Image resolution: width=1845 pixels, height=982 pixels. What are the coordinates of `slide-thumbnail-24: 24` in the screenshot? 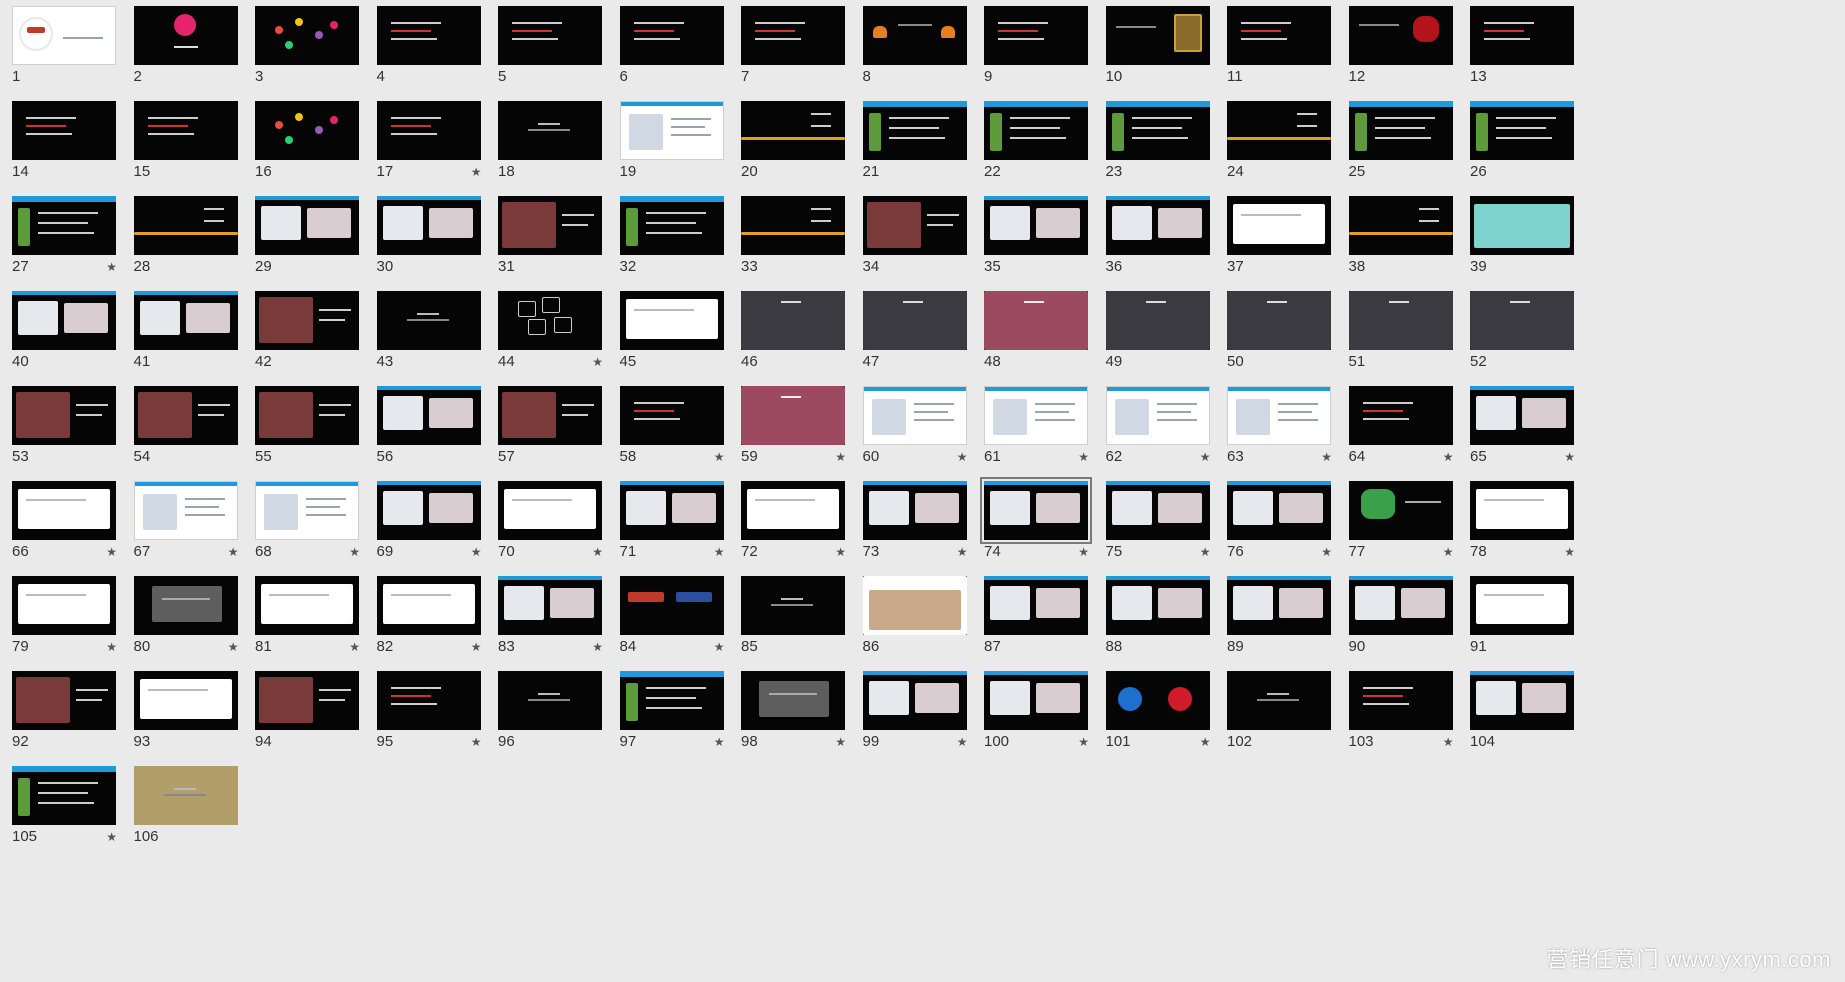 It's located at (1279, 154).